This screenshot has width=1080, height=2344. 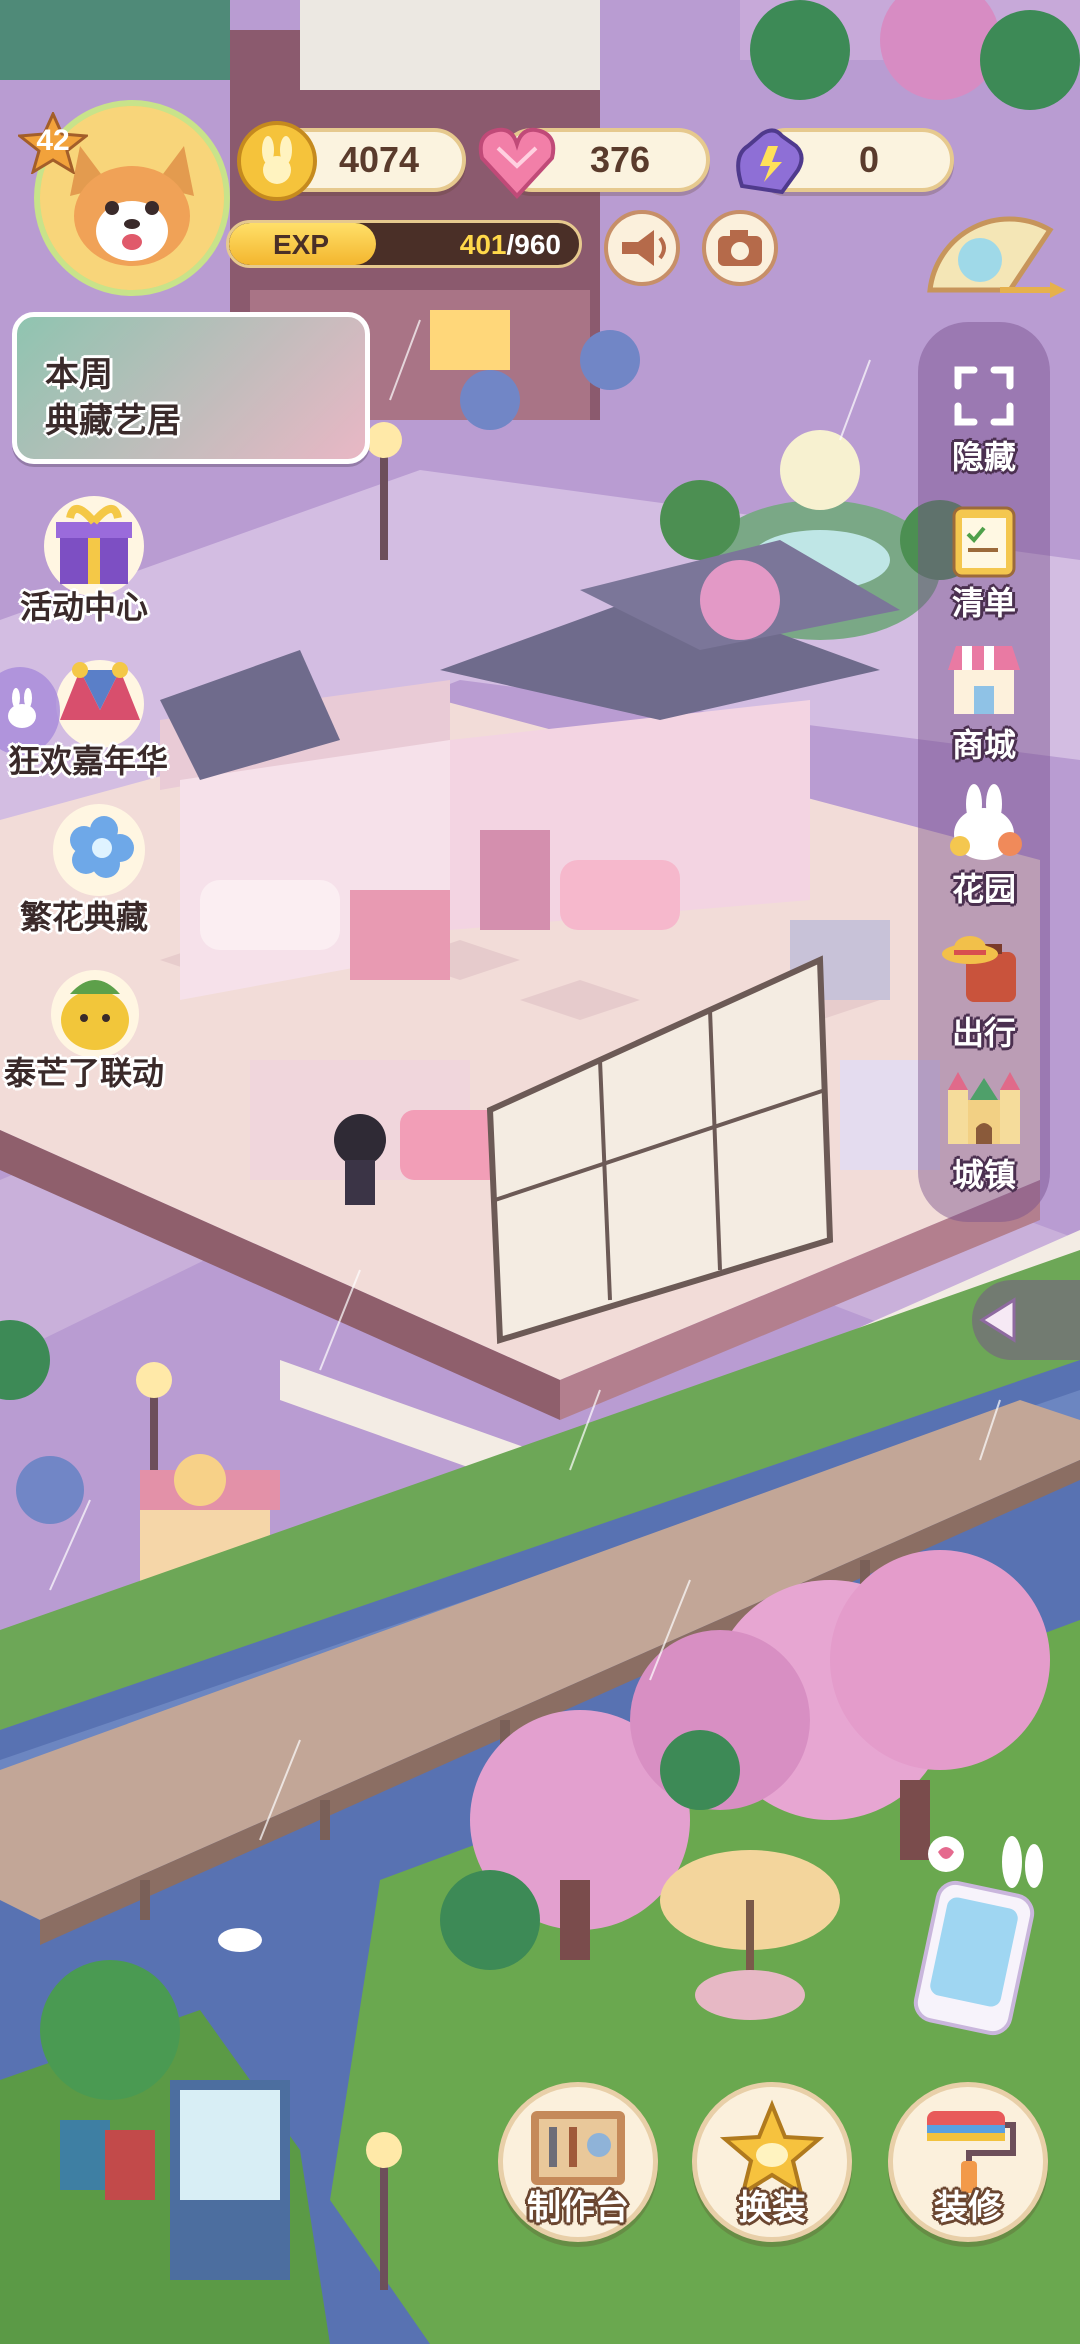 What do you see at coordinates (84, 607) in the screenshot?
I see `events-center-label: 活动中心` at bounding box center [84, 607].